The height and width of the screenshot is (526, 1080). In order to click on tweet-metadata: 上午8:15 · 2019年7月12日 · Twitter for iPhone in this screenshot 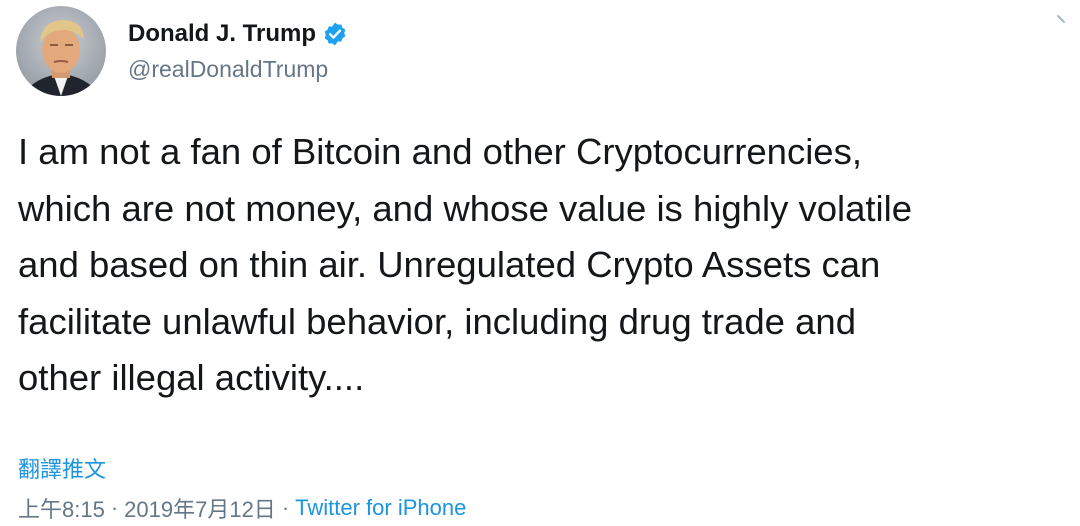, I will do `click(242, 508)`.